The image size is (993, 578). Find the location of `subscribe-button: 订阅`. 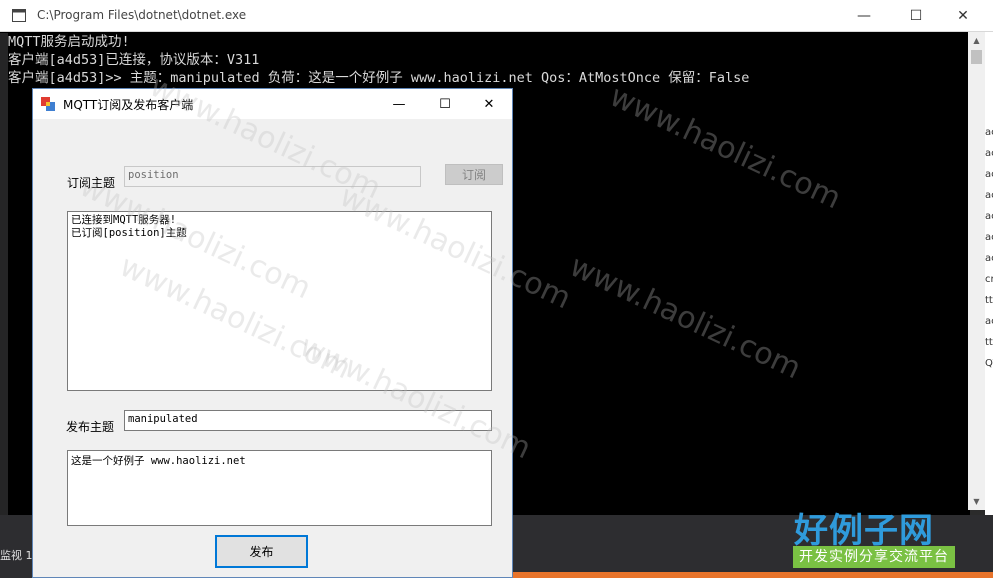

subscribe-button: 订阅 is located at coordinates (474, 174).